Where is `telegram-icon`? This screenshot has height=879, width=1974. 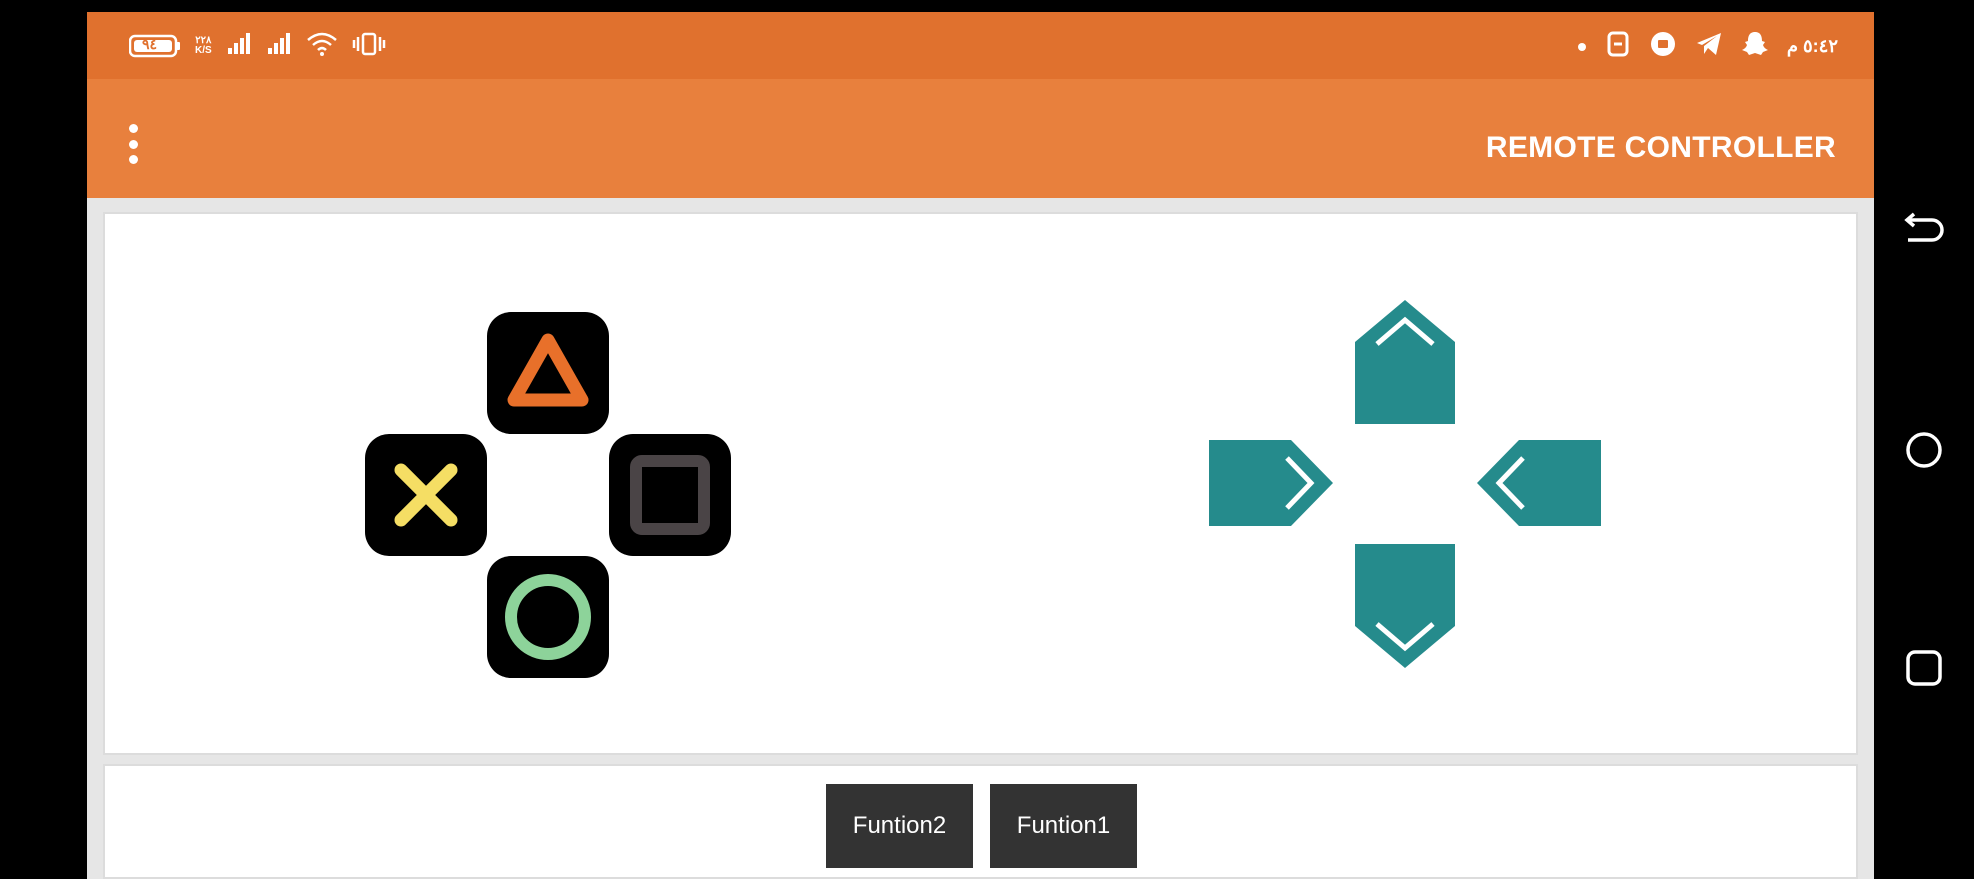
telegram-icon is located at coordinates (1709, 46).